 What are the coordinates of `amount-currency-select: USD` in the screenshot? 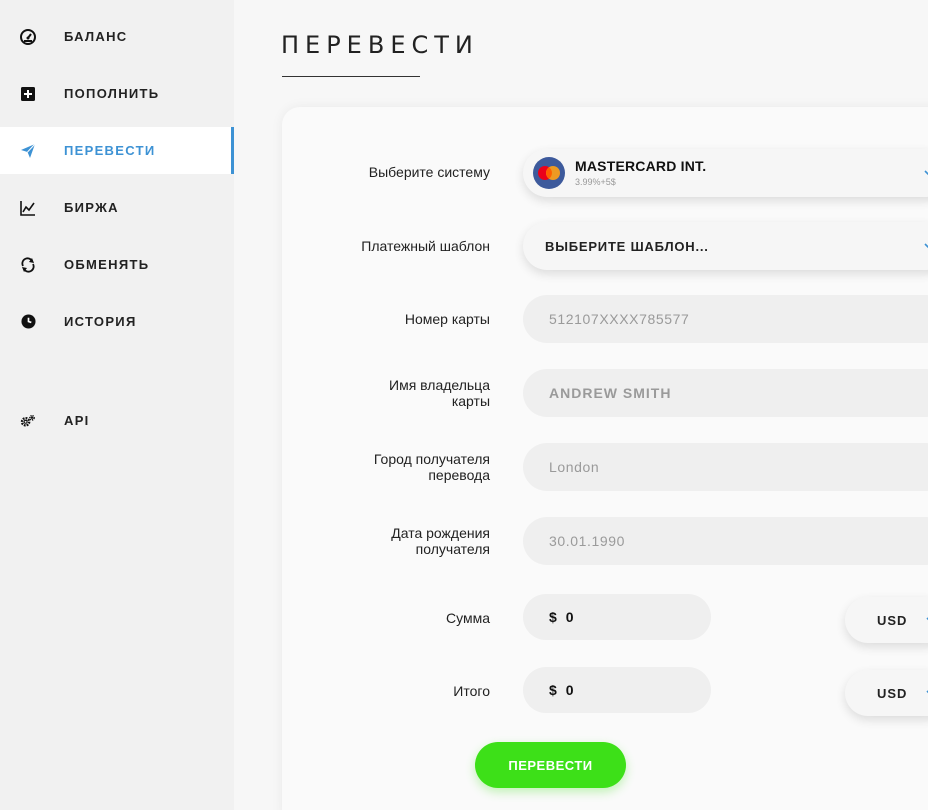 It's located at (886, 620).